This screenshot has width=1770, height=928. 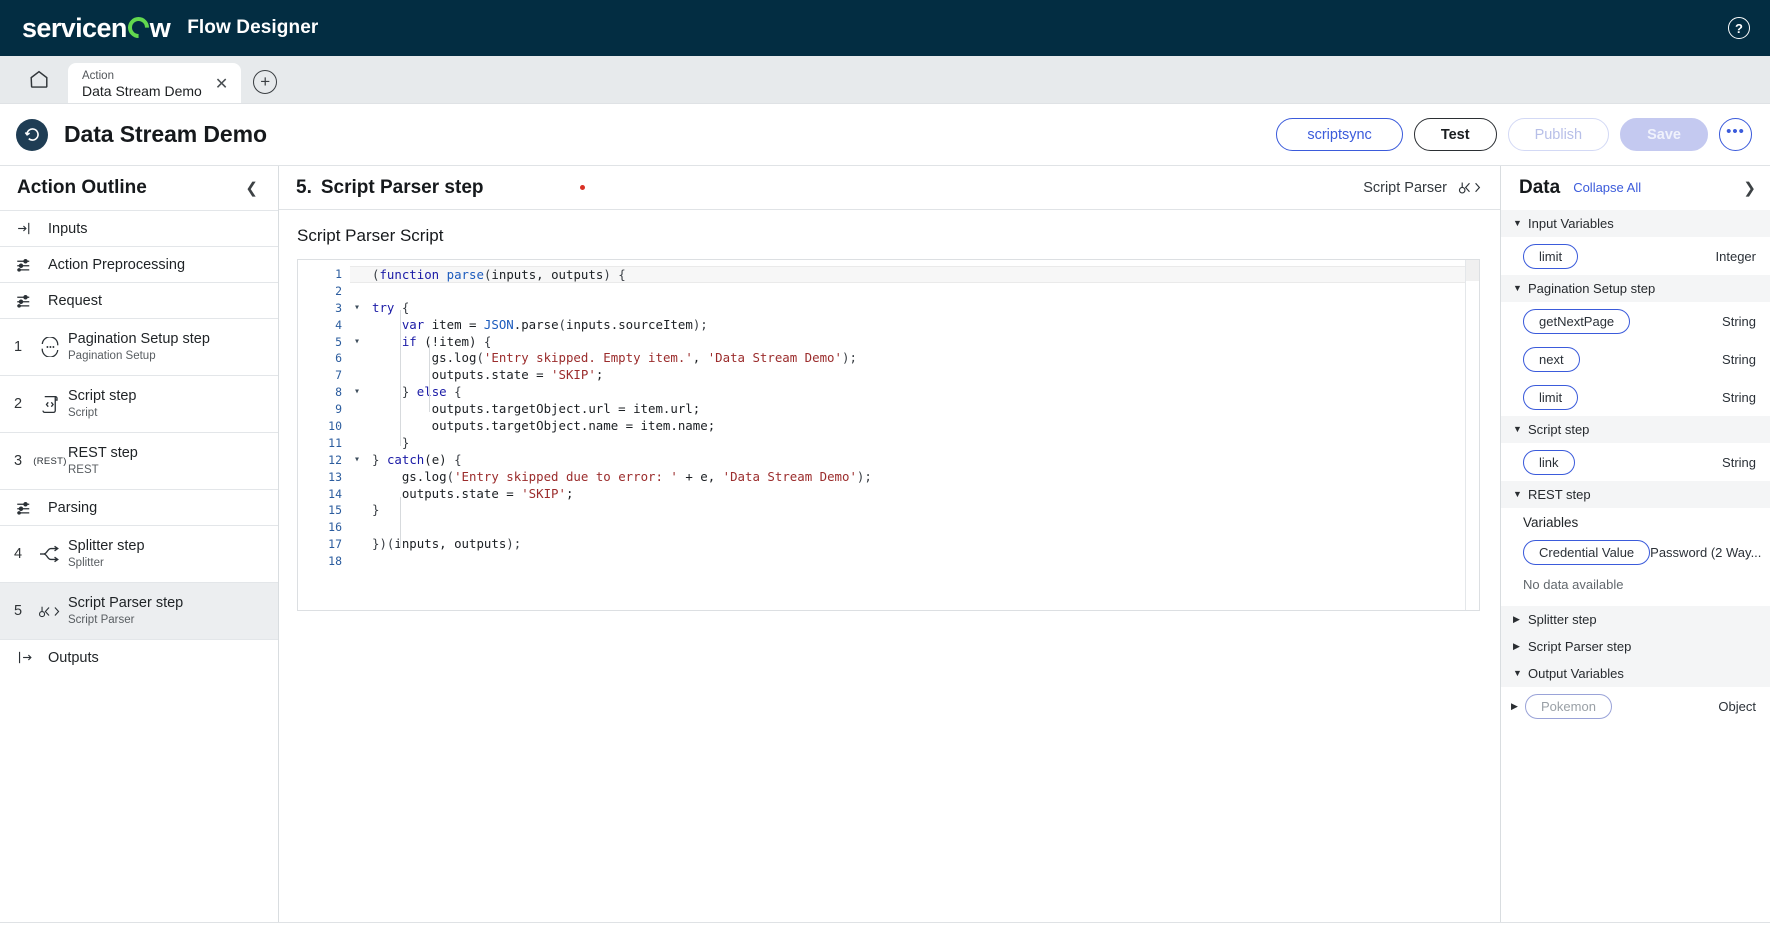 I want to click on save-button: Save, so click(x=1664, y=134).